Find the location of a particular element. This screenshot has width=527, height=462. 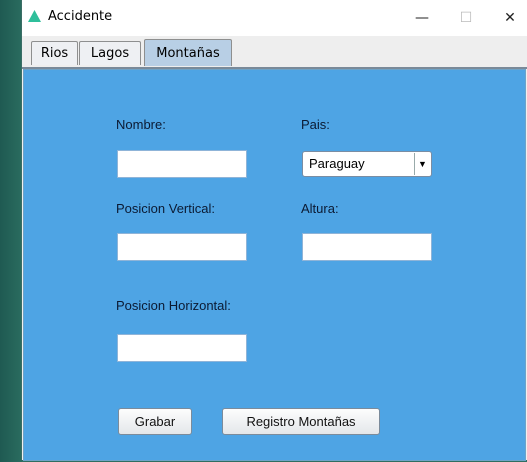

posicion-vertical-label: Posicion Vertical: is located at coordinates (165, 208).